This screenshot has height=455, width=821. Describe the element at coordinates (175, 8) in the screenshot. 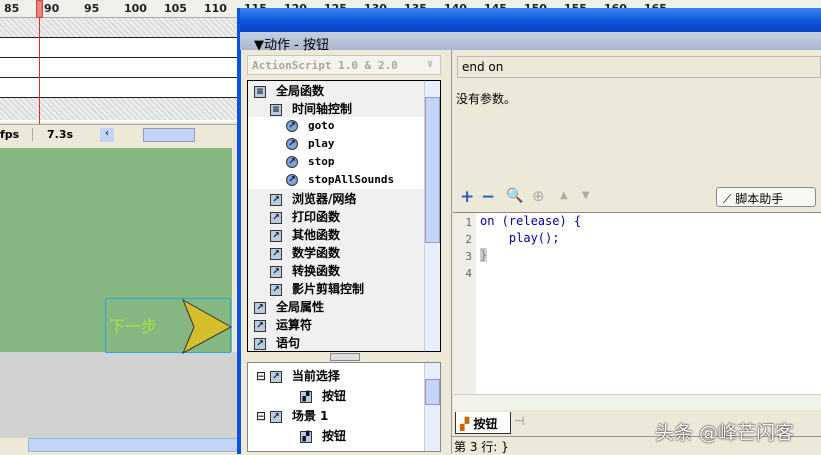

I see `frame-tick: 105` at that location.